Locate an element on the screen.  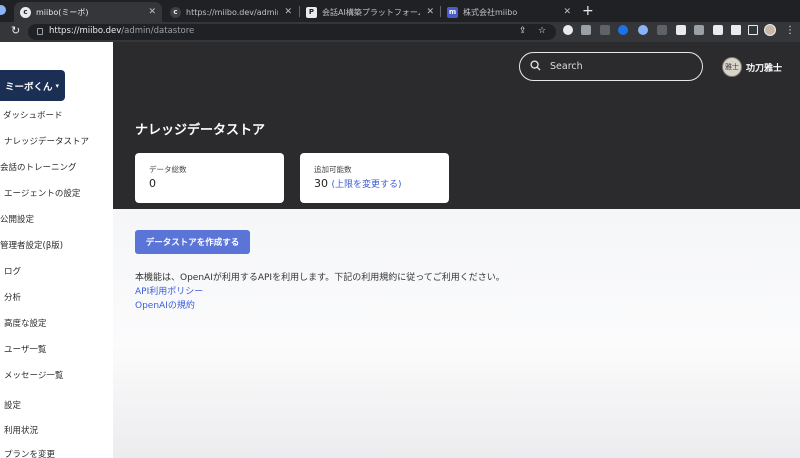
page-title: ナレッジデータストア is located at coordinates (200, 130).